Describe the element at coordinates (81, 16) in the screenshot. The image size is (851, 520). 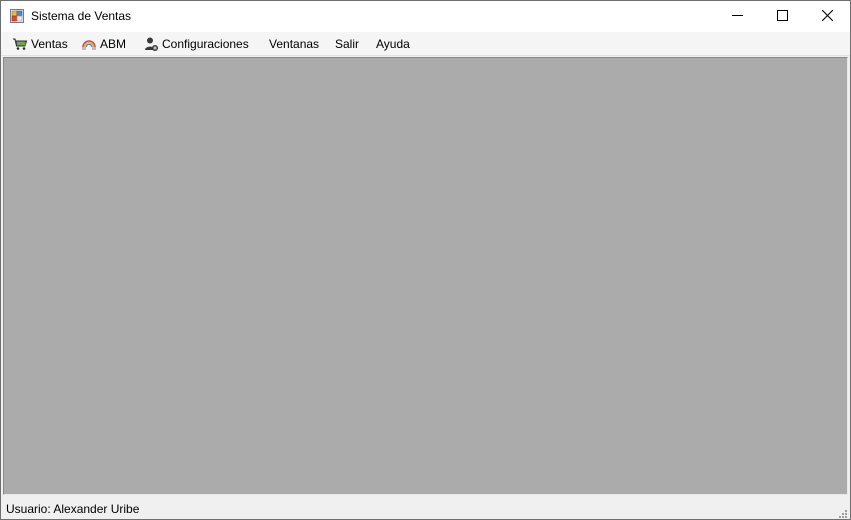
I see `window-title: Sistema de Ventas` at that location.